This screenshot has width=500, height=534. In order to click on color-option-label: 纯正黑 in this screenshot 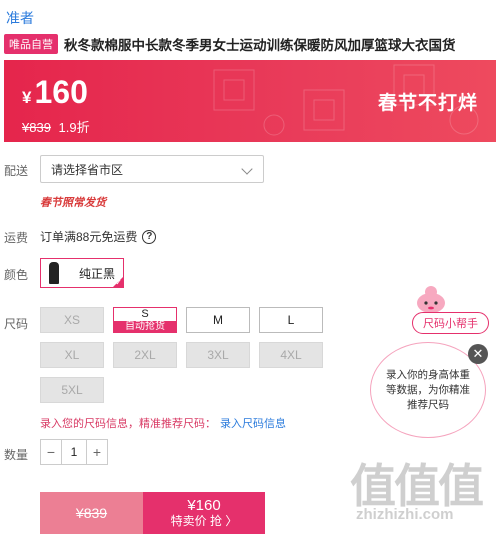, I will do `click(97, 273)`.